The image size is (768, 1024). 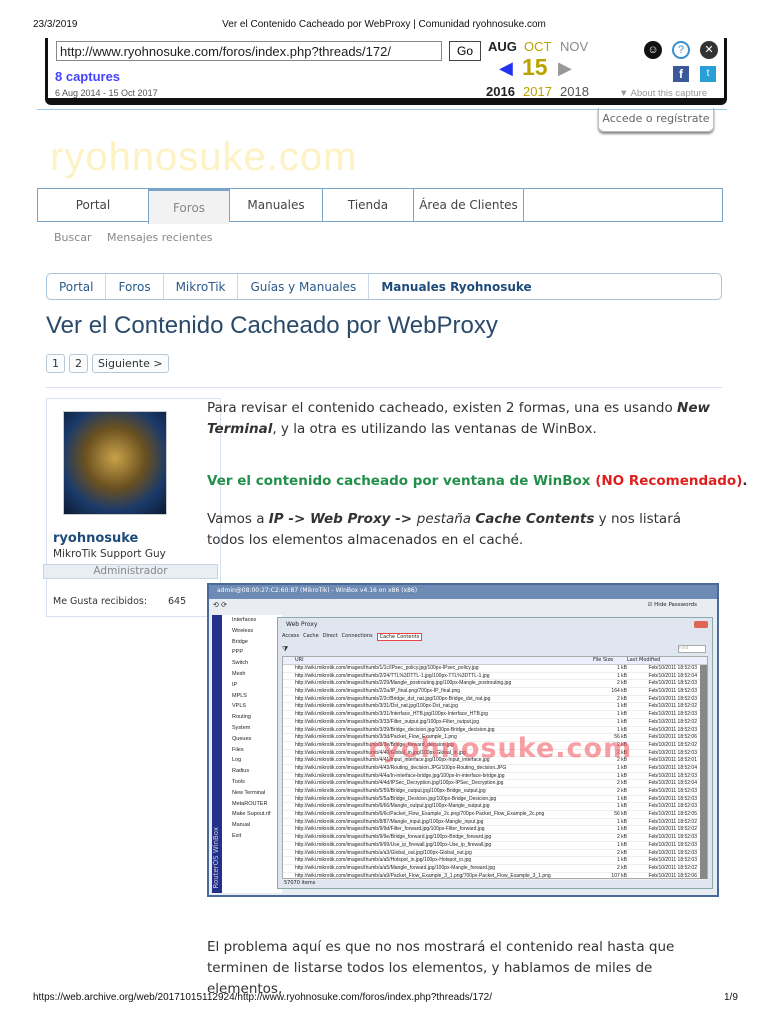 I want to click on tab-manuales: Manuales, so click(x=275, y=205).